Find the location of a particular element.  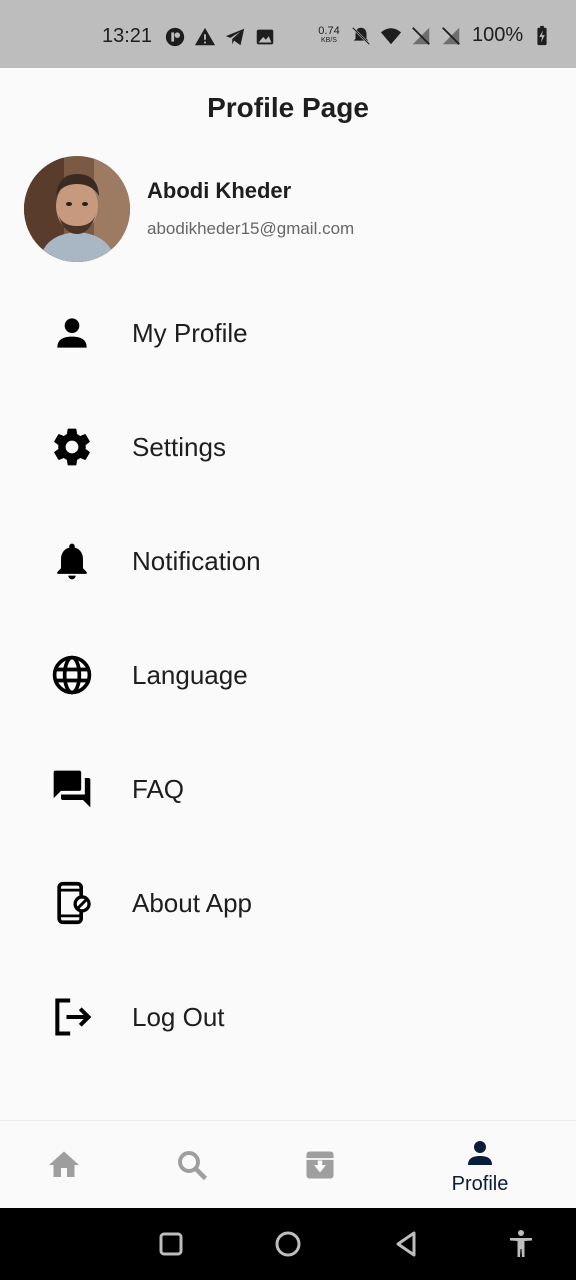

status-bar: 13:21 0.74 KB/S 100% is located at coordinates (288, 34).